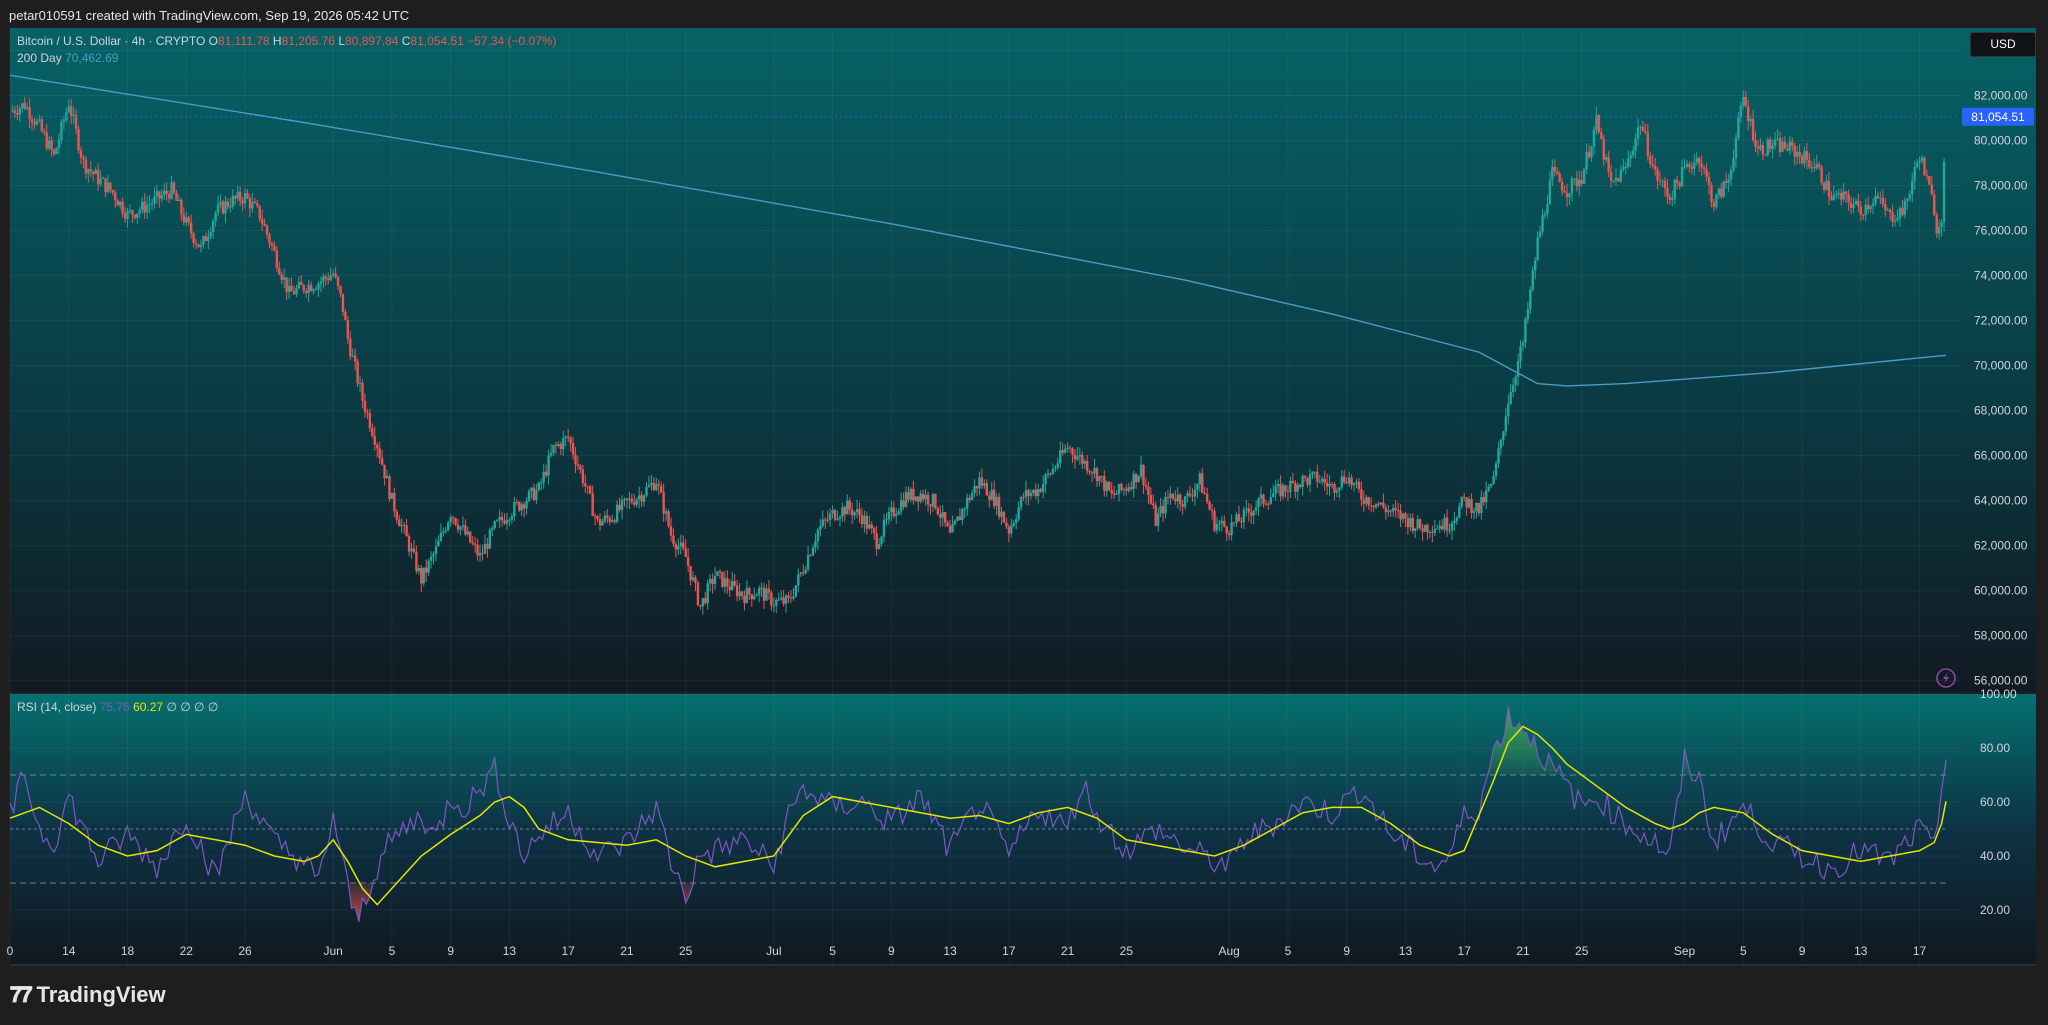 This screenshot has width=2048, height=1025. What do you see at coordinates (773, 951) in the screenshot?
I see `time-tick-label: Jul` at bounding box center [773, 951].